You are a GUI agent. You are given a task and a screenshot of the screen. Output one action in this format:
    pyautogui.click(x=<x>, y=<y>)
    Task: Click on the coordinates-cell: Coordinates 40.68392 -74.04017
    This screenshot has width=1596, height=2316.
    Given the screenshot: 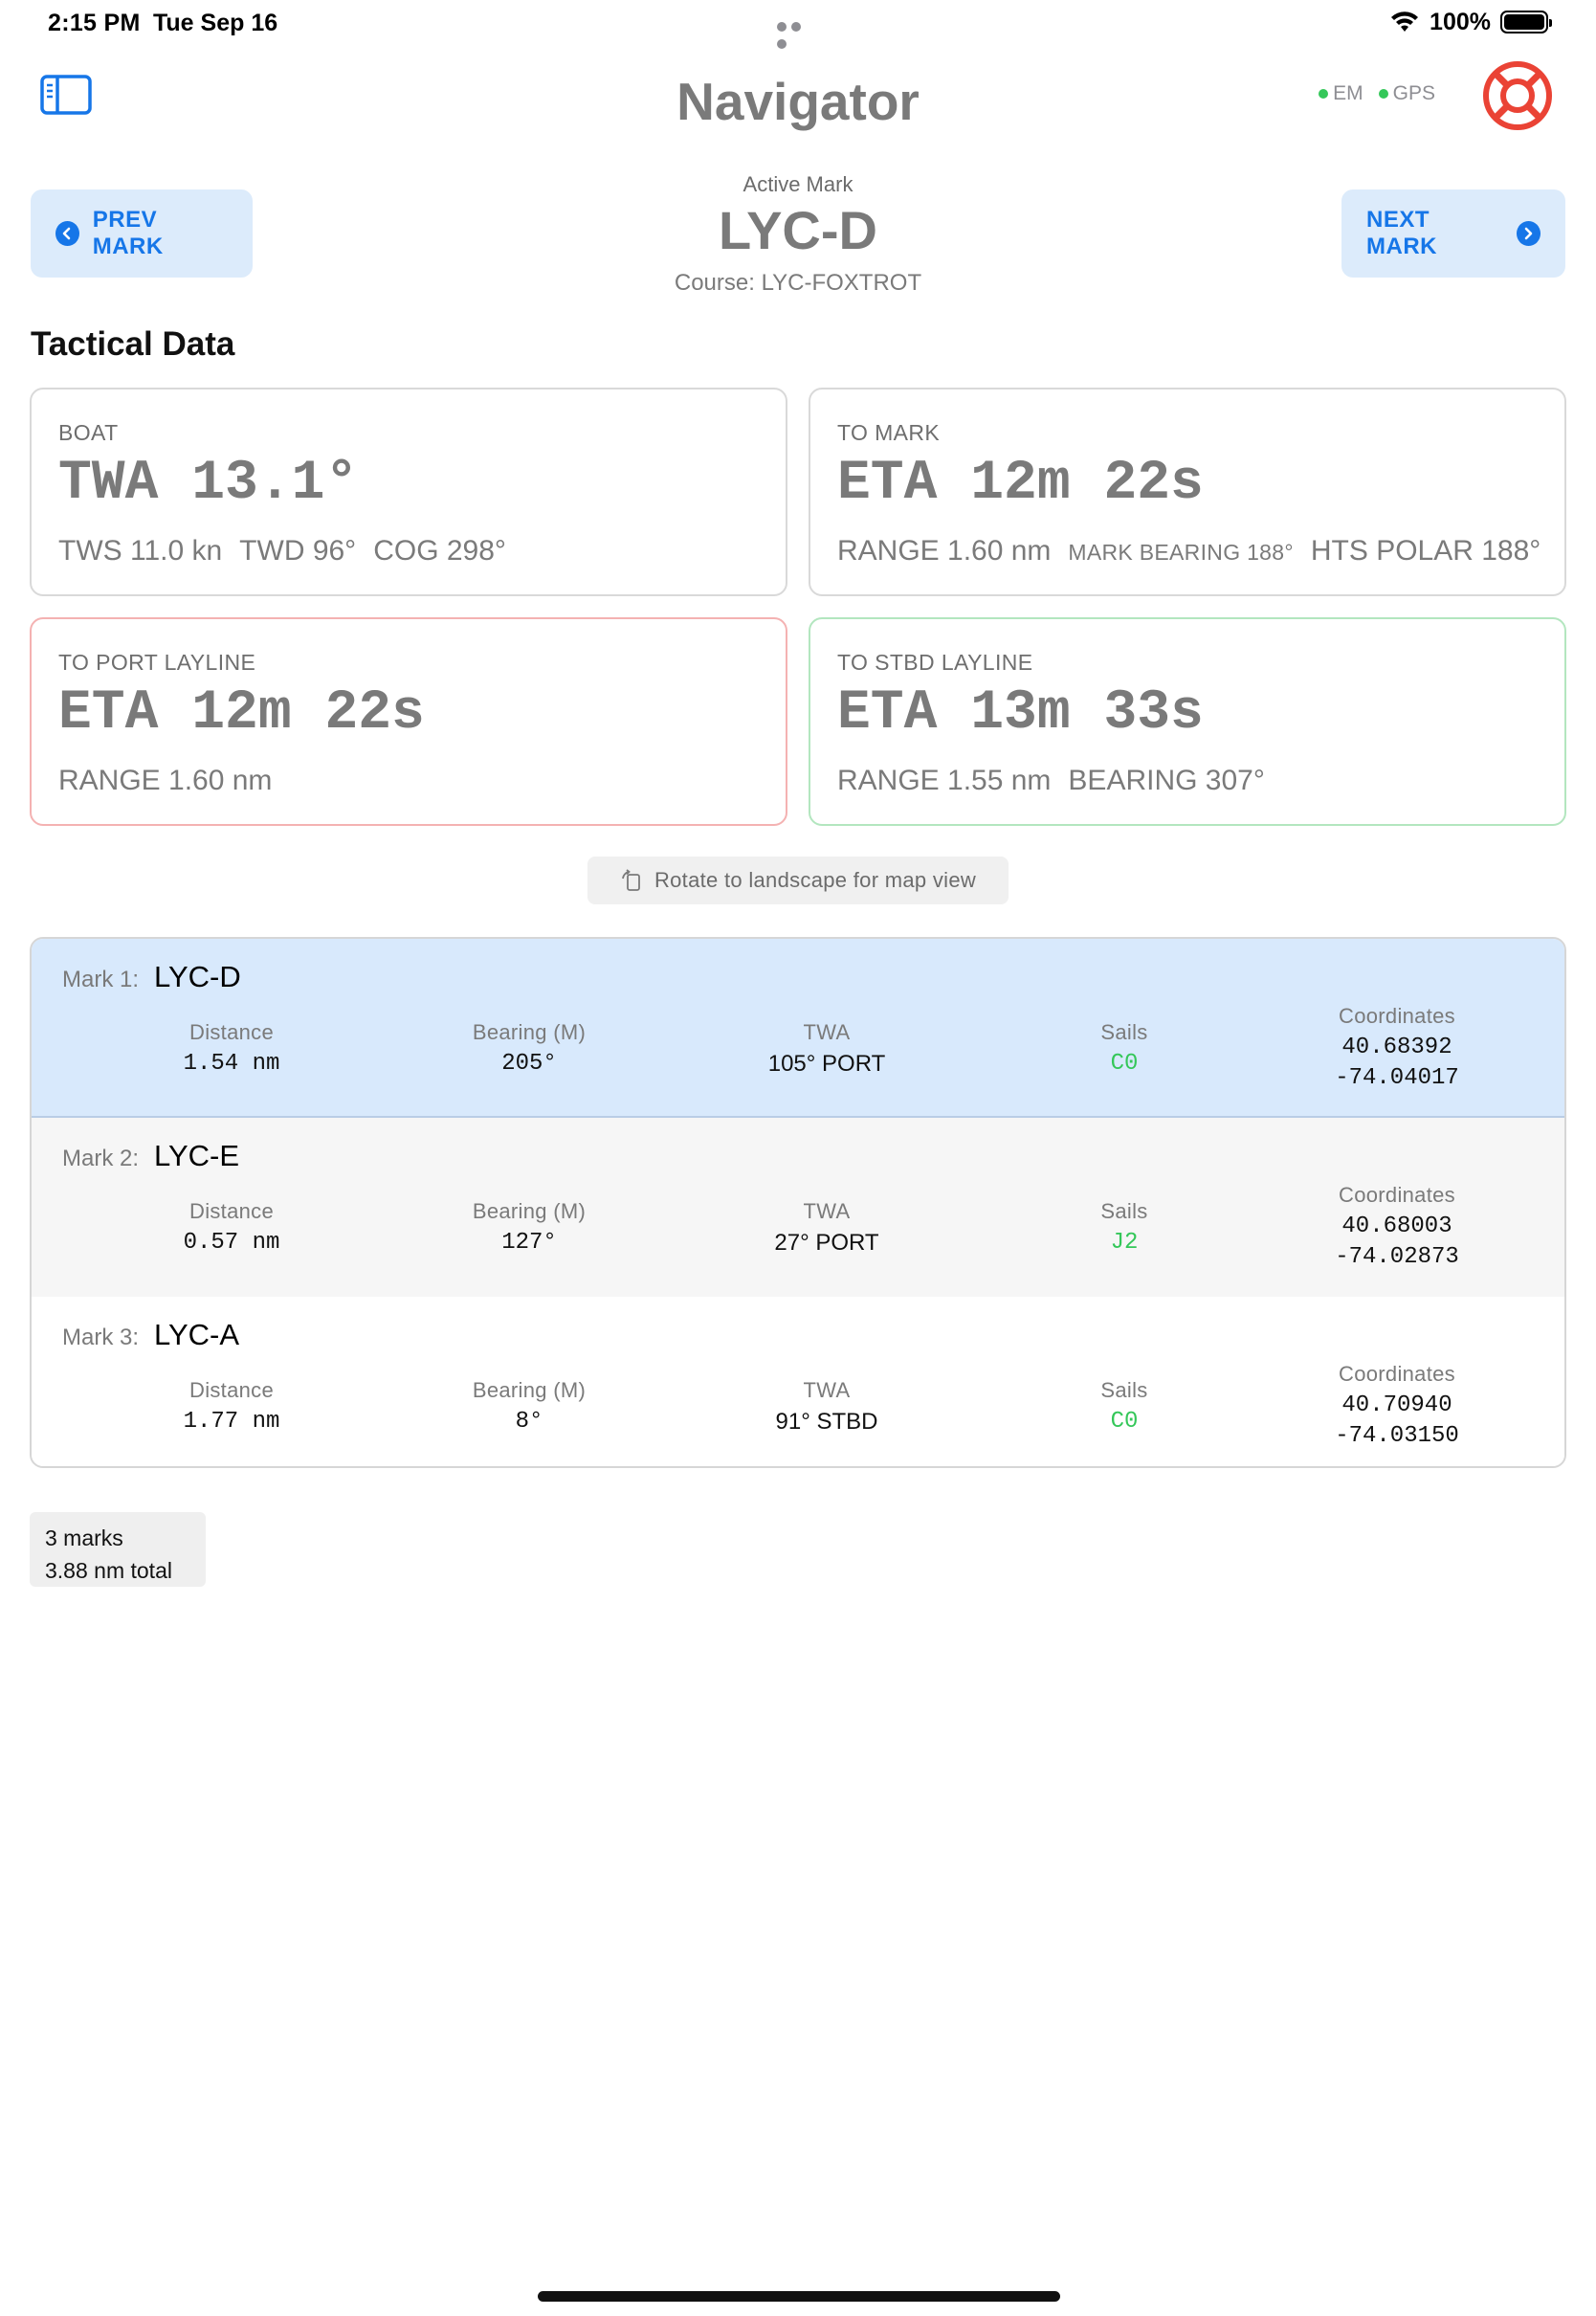 What is the action you would take?
    pyautogui.click(x=1397, y=1049)
    